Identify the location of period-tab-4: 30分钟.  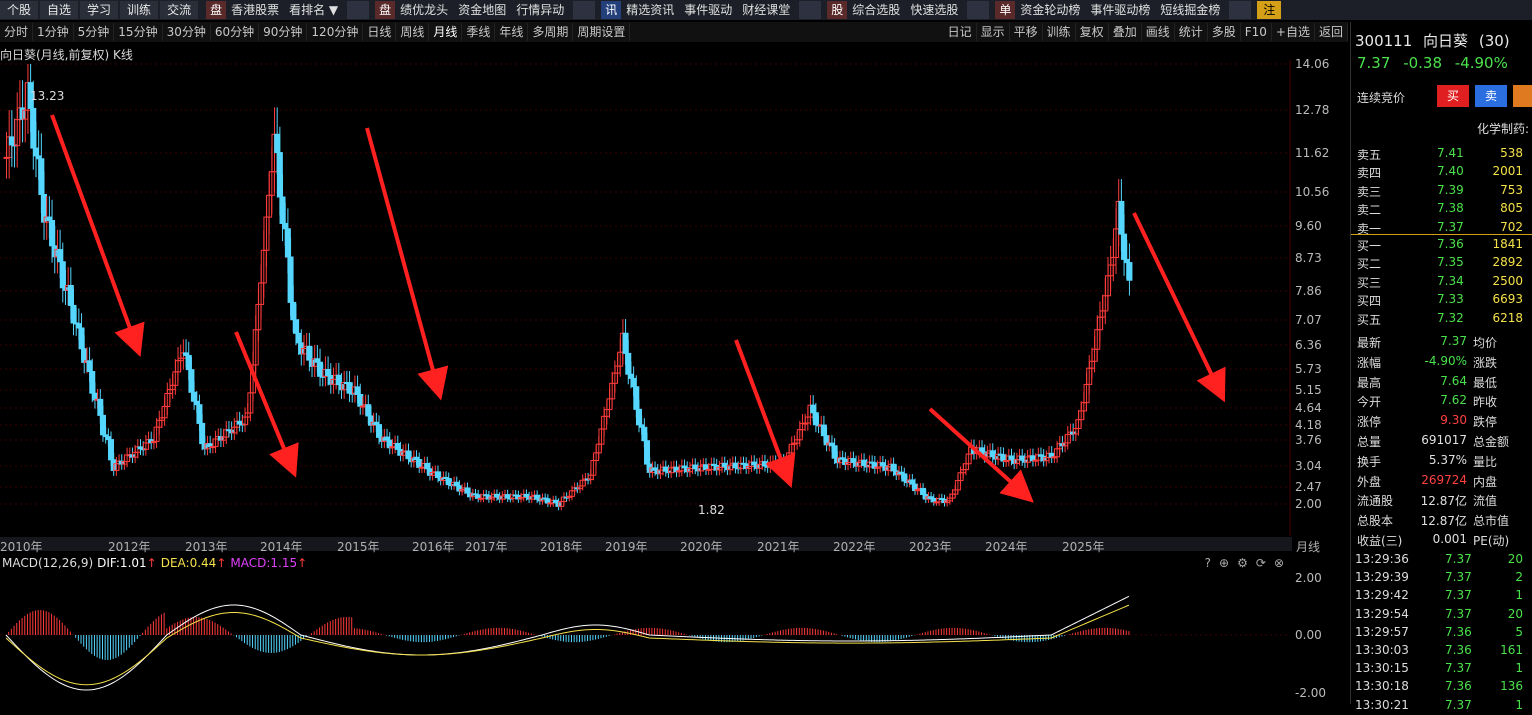
(187, 32).